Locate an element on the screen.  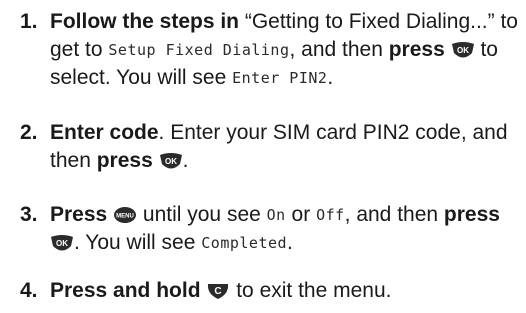
display-text: Off is located at coordinates (330, 215).